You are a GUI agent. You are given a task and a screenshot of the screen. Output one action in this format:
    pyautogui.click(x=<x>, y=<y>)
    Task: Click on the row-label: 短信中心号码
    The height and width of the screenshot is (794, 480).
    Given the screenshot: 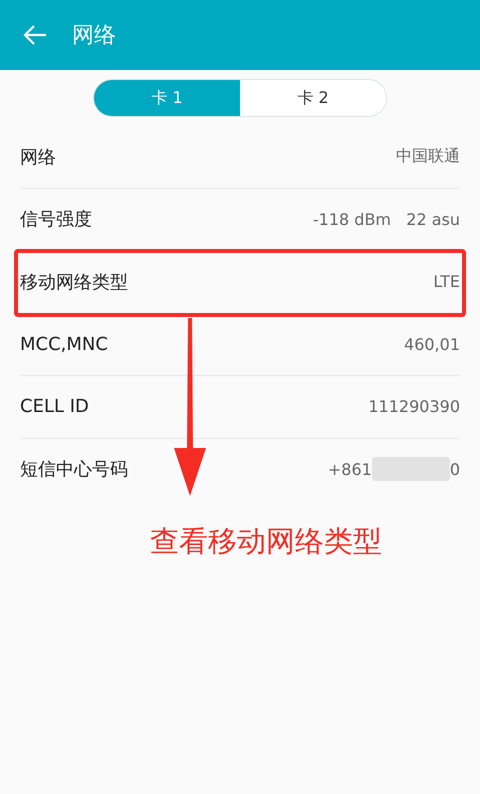 What is the action you would take?
    pyautogui.click(x=74, y=470)
    